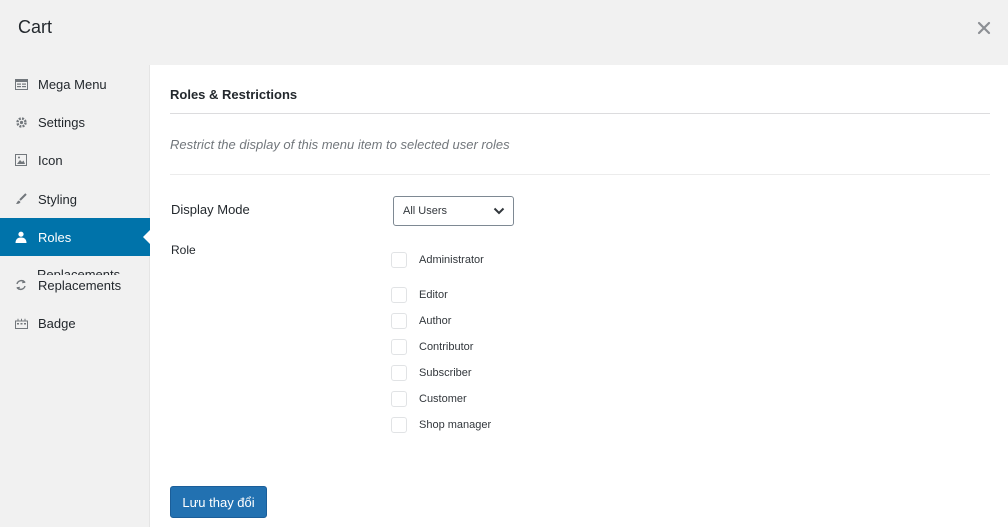  Describe the element at coordinates (75, 160) in the screenshot. I see `sidebar-item-icon: Icon` at that location.